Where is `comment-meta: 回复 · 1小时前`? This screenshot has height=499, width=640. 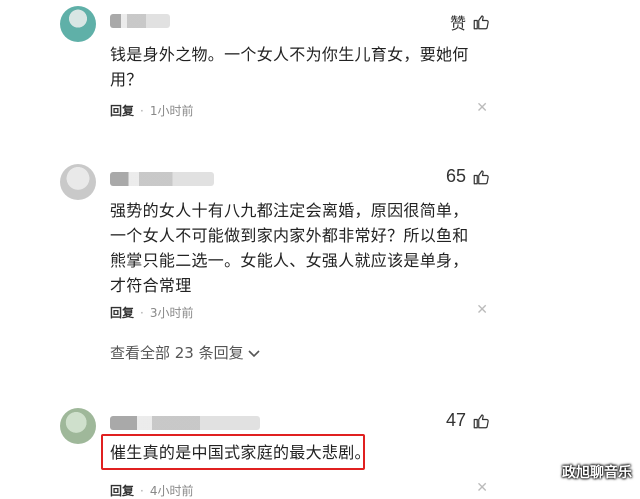
comment-meta: 回复 · 1小时前 is located at coordinates (152, 111).